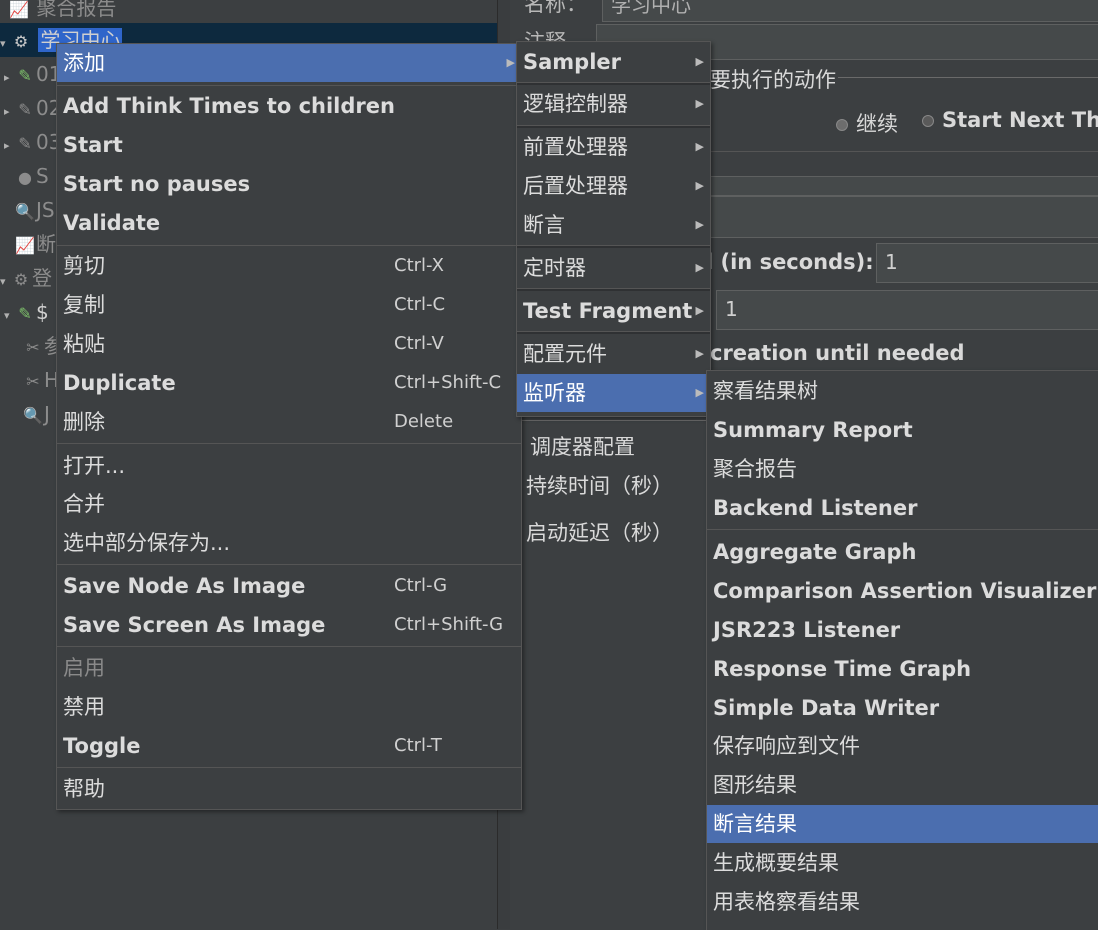 The height and width of the screenshot is (930, 1098). I want to click on menu-item-view-results-in-table: 用表格察看结果, so click(902, 902).